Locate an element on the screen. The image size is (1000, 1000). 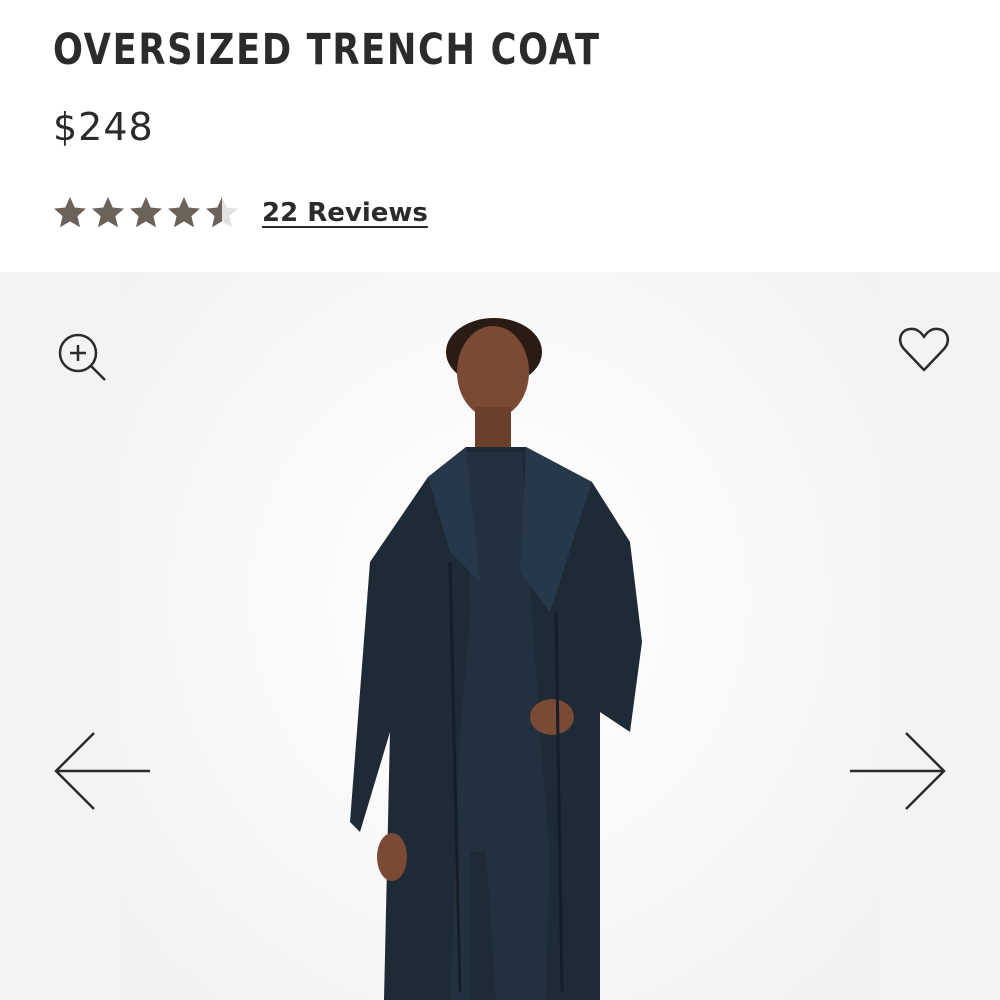
zoom-in-icon is located at coordinates (82, 357).